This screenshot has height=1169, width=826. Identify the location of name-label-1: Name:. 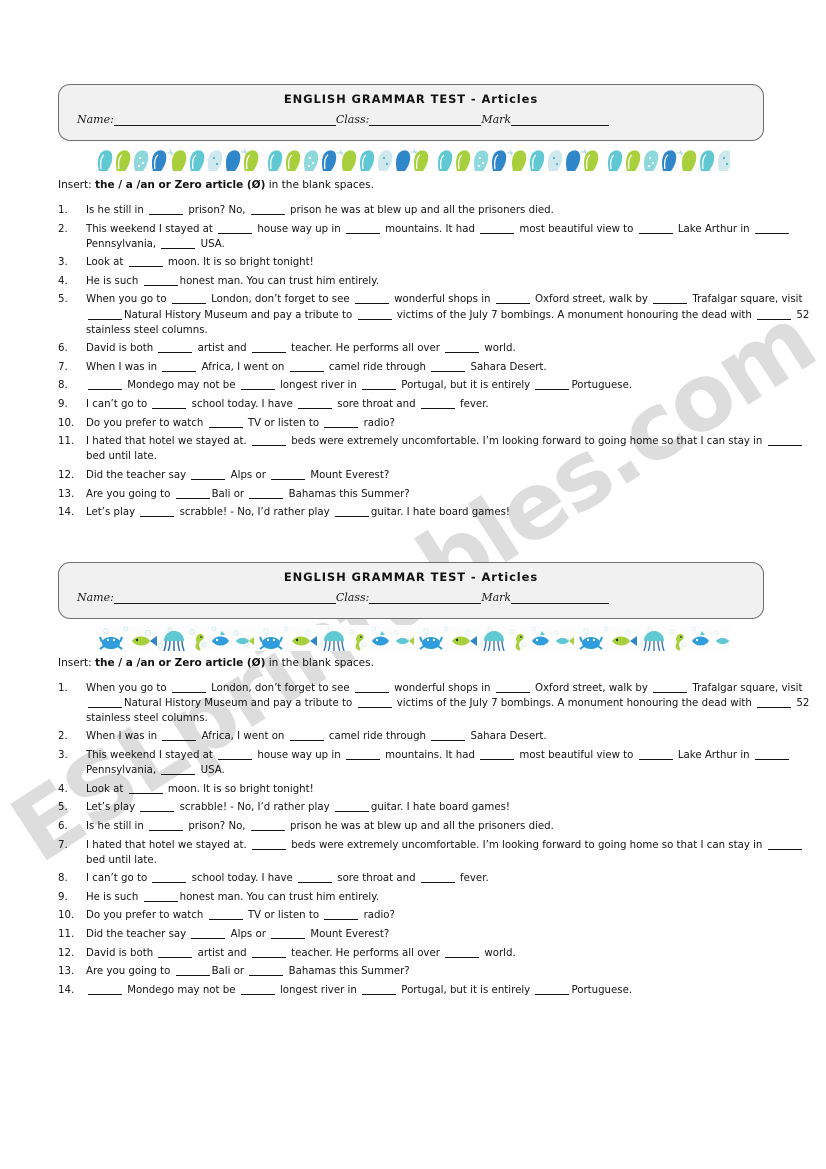
(95, 119).